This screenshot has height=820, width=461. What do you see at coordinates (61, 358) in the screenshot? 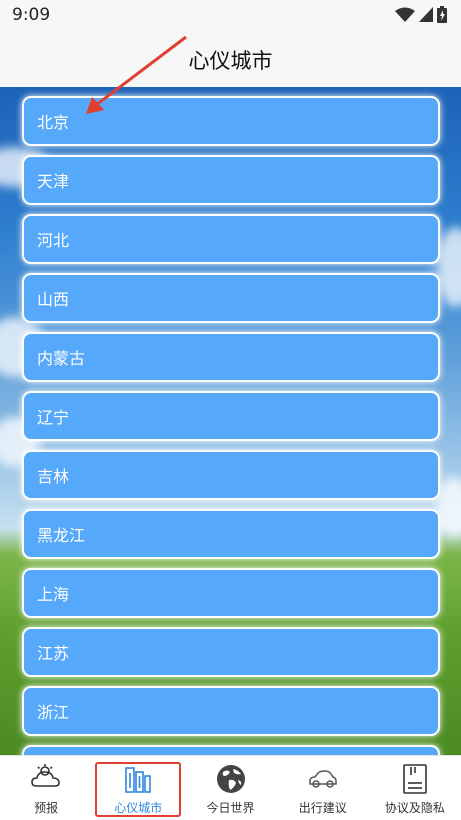
I see `city-label: 内蒙古` at bounding box center [61, 358].